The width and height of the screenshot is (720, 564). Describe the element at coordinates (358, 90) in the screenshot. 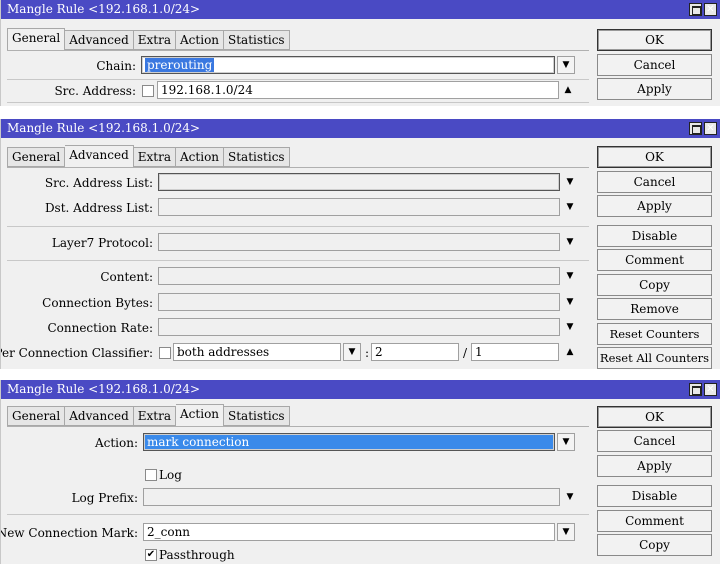

I see `src-address-field: 192.168.1.0/24` at that location.